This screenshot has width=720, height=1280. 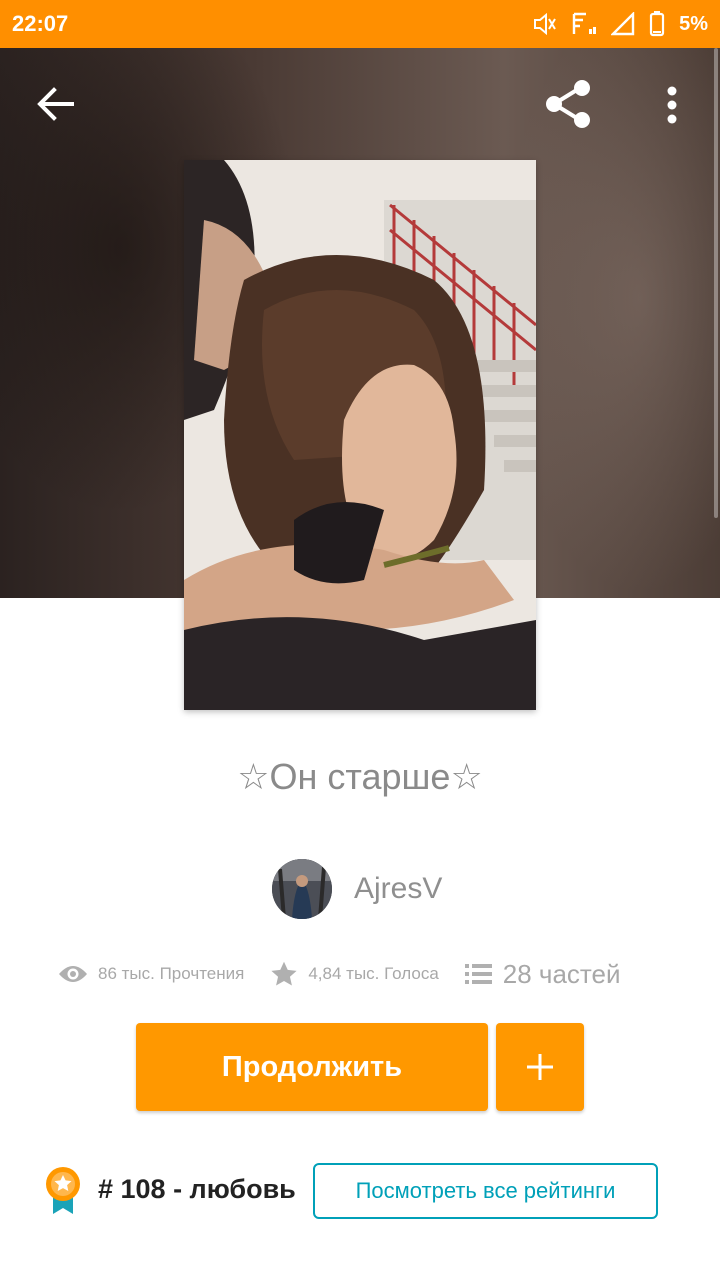 I want to click on view-all-rankings-button: Посмотреть все рейтинги, so click(x=485, y=1191).